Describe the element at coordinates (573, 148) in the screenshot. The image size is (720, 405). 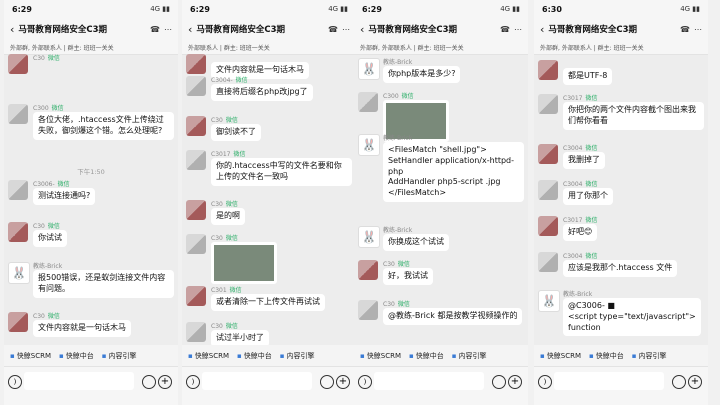
I see `sender-name-text: C3004` at that location.